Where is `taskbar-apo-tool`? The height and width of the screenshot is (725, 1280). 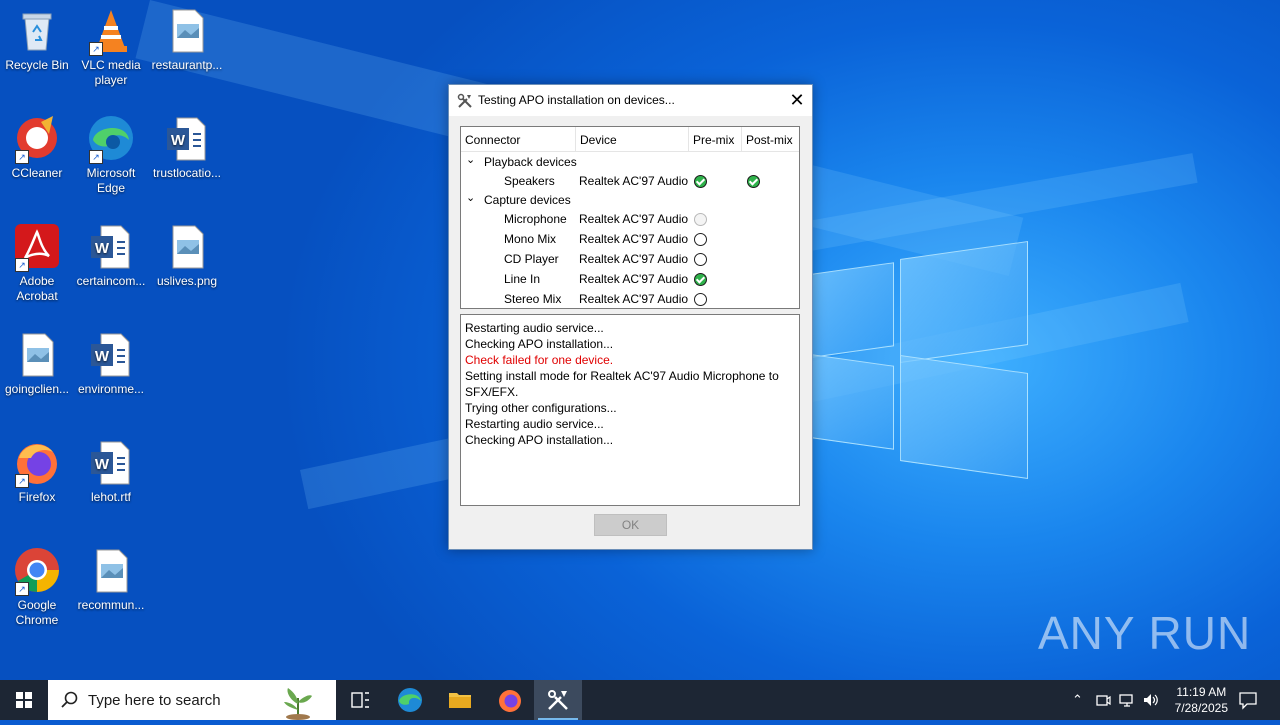
taskbar-apo-tool is located at coordinates (558, 700).